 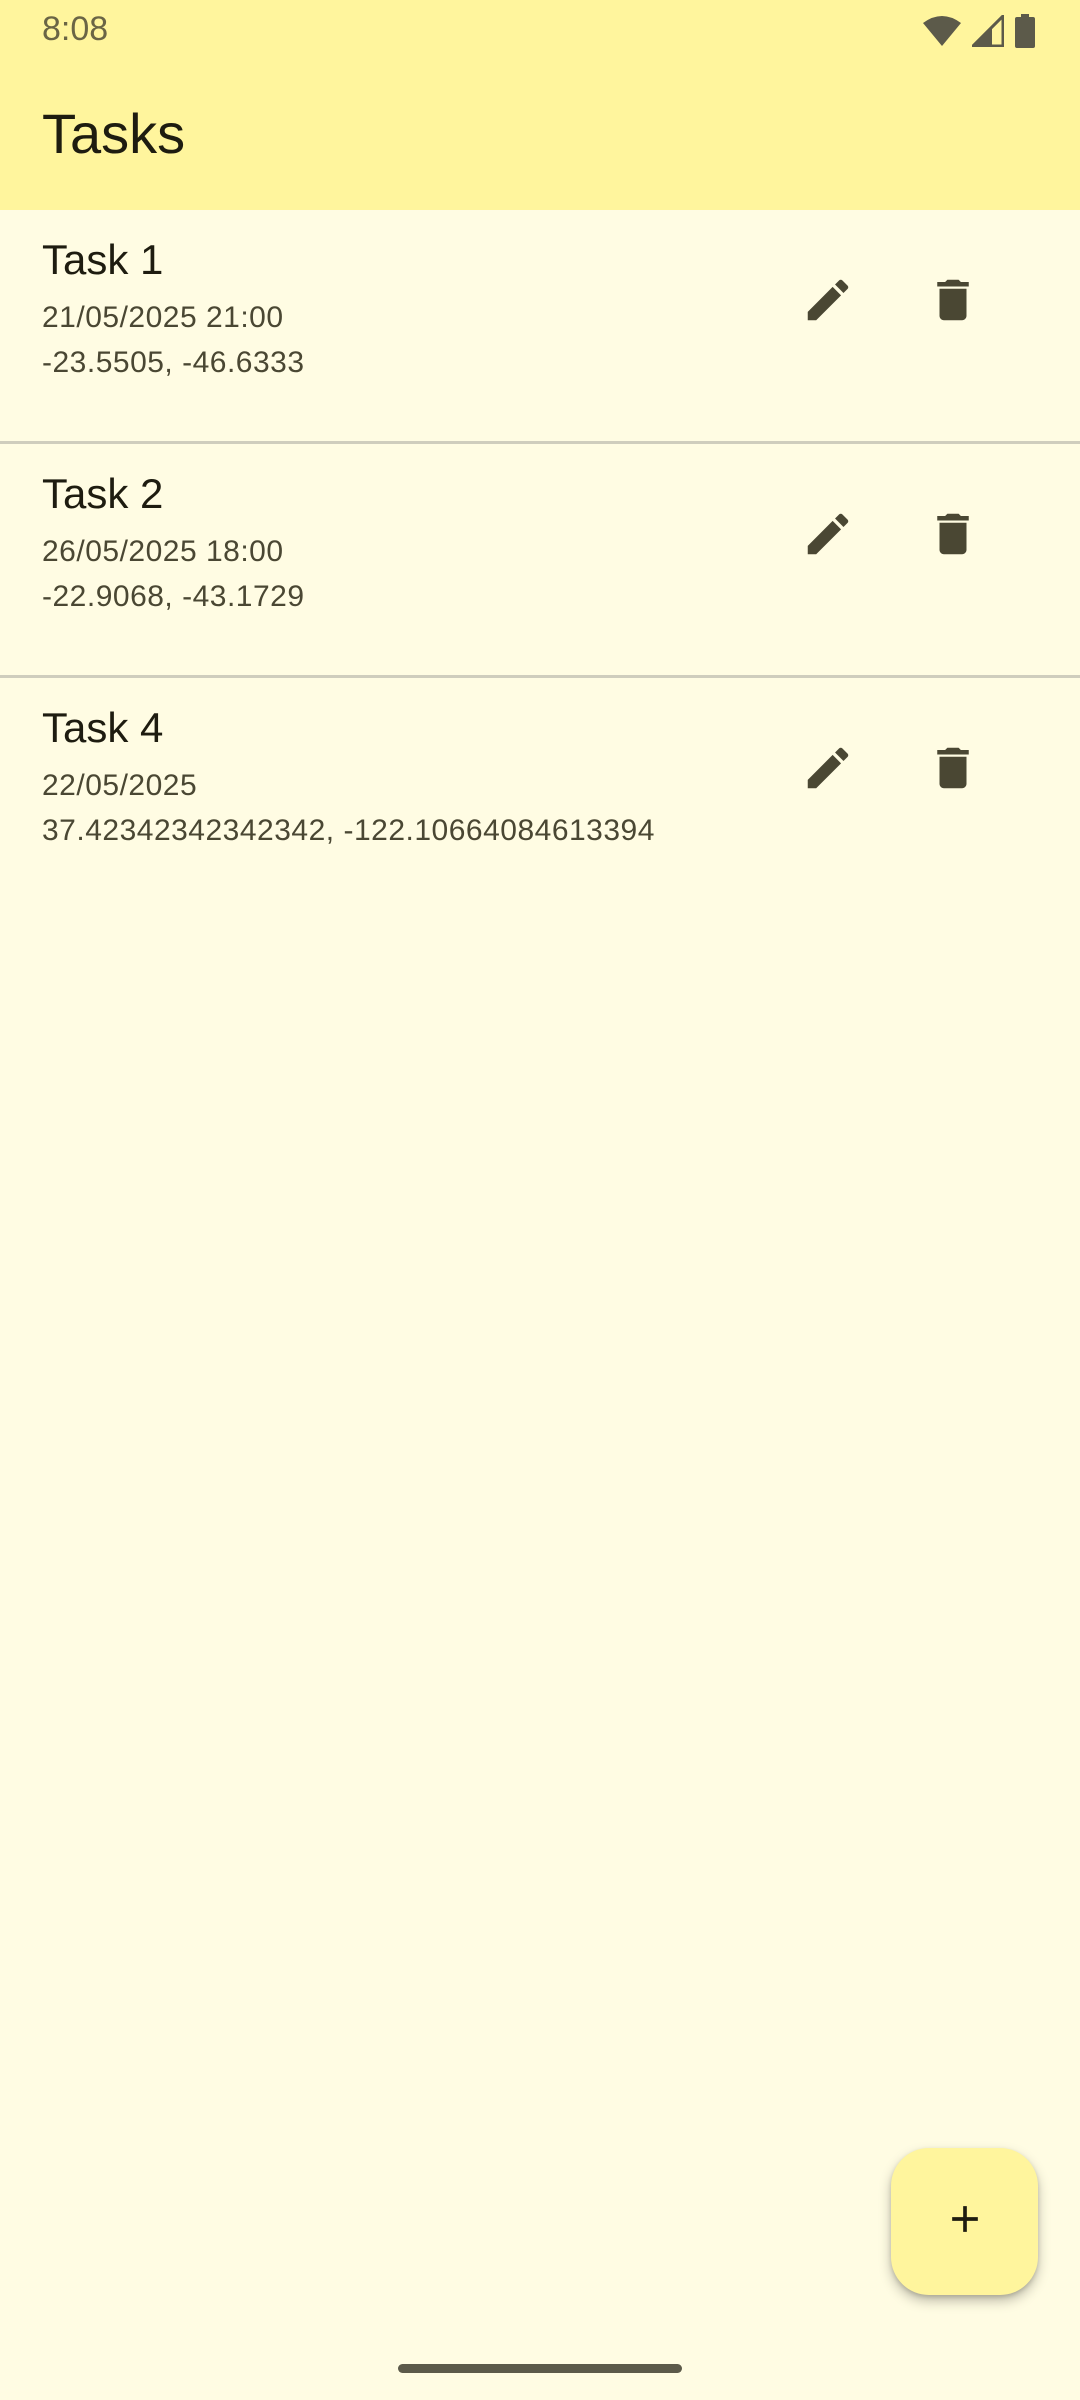 I want to click on status-icons, so click(x=979, y=31).